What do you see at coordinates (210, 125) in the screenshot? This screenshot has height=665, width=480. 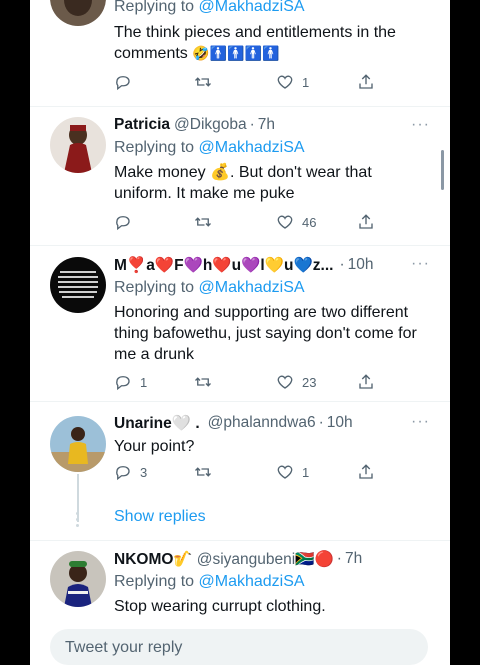 I see `user-handle: @Dikgoba` at bounding box center [210, 125].